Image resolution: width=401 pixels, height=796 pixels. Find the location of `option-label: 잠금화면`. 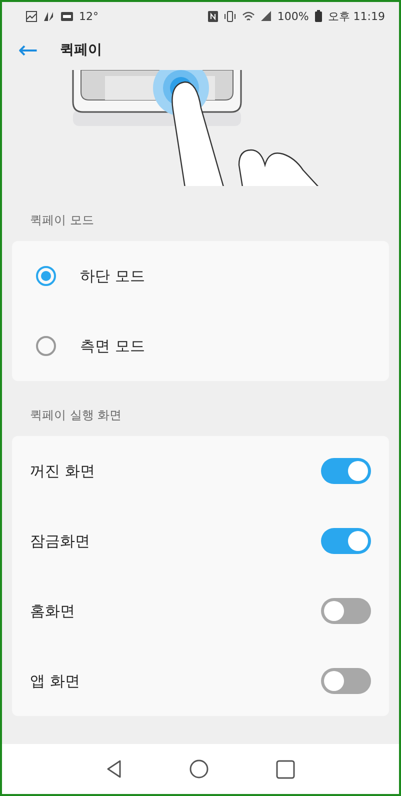

option-label: 잠금화면 is located at coordinates (60, 541).